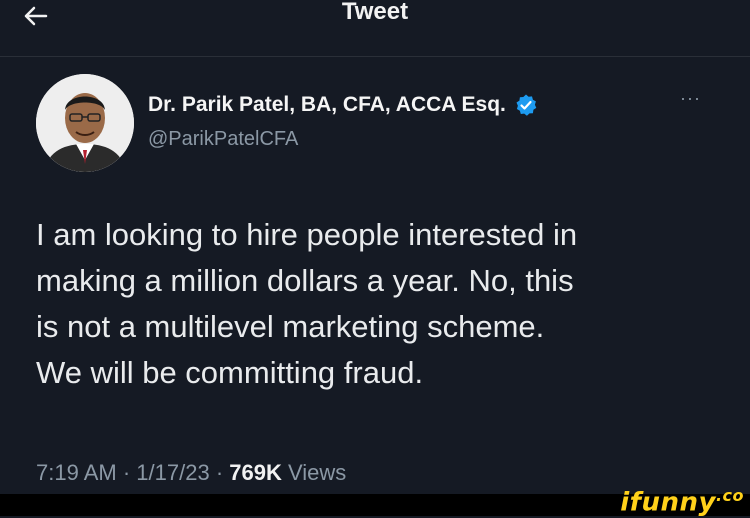 The height and width of the screenshot is (518, 750). Describe the element at coordinates (729, 495) in the screenshot. I see `watermark-suffix: .co` at that location.